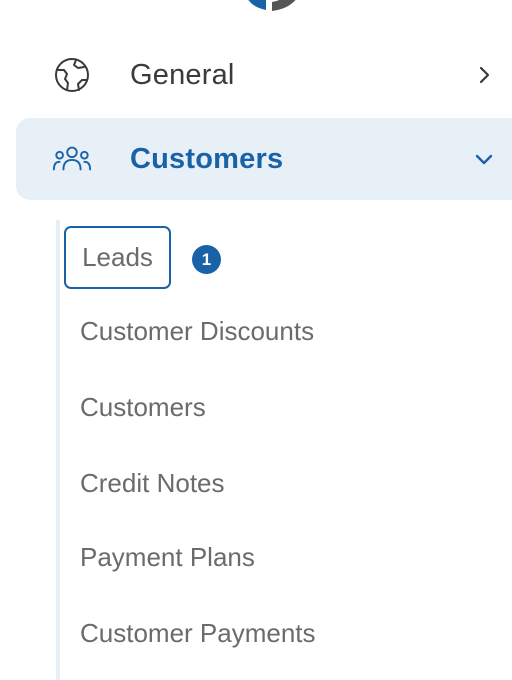  What do you see at coordinates (264, 75) in the screenshot?
I see `nav-item-general: General` at bounding box center [264, 75].